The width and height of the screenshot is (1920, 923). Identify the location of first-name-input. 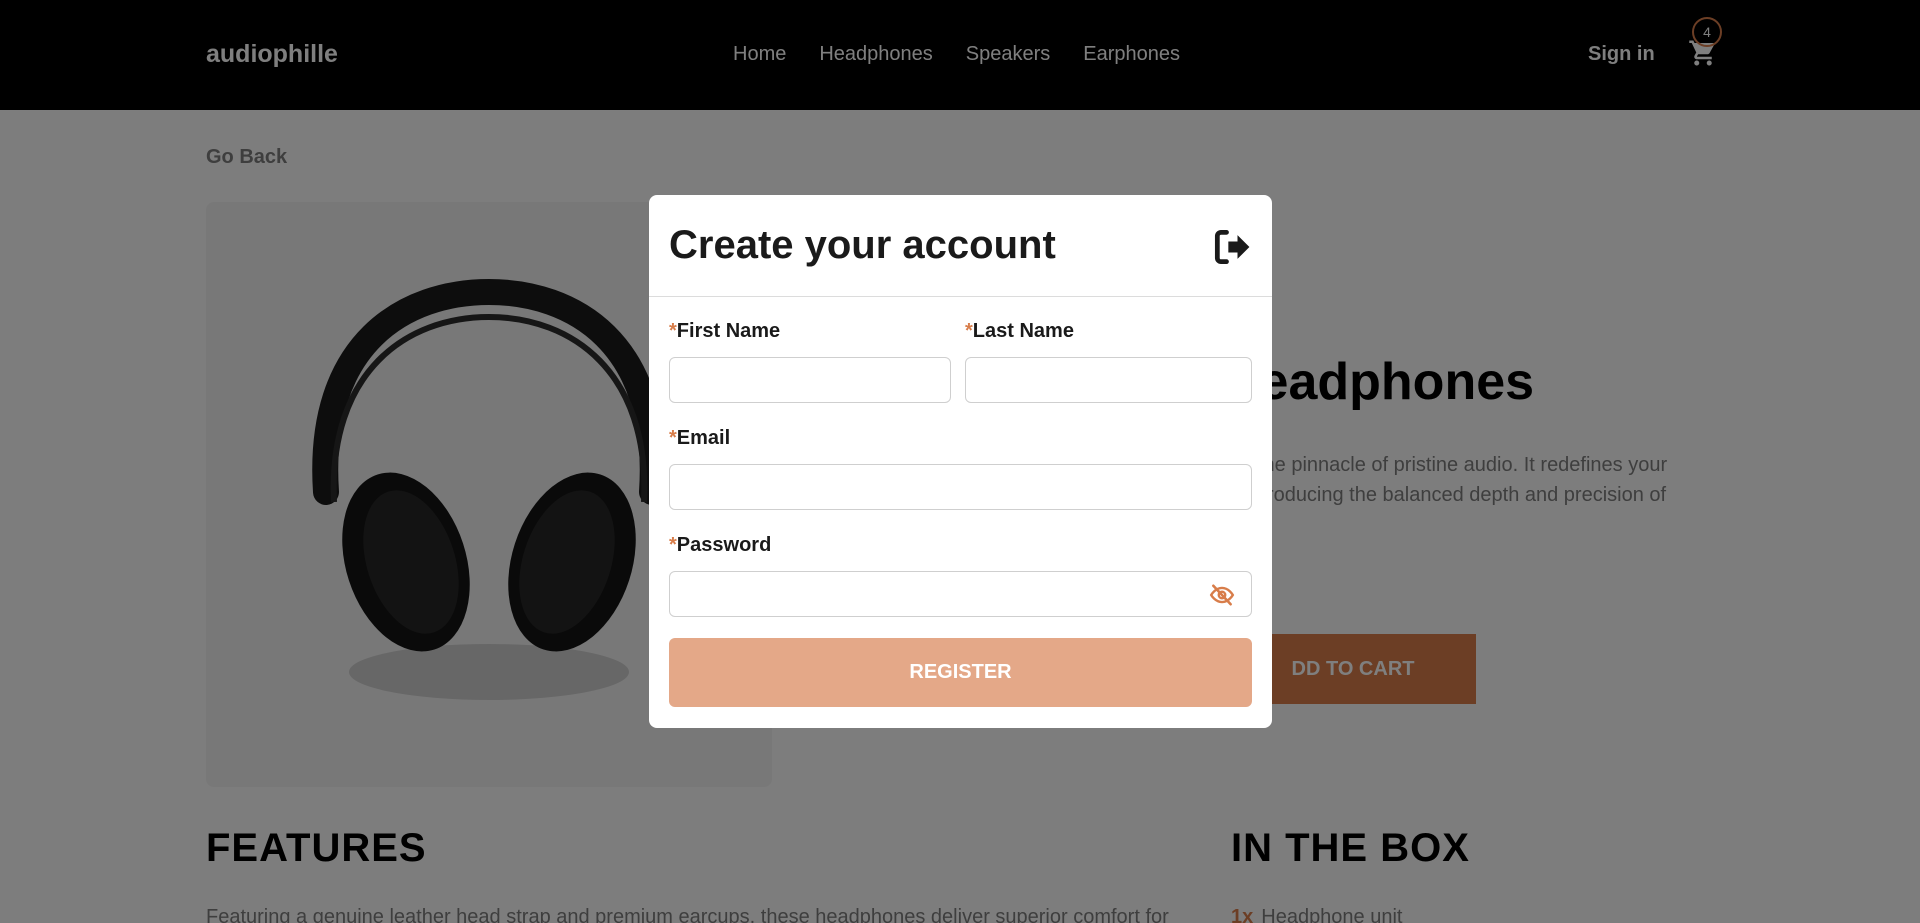
(810, 380).